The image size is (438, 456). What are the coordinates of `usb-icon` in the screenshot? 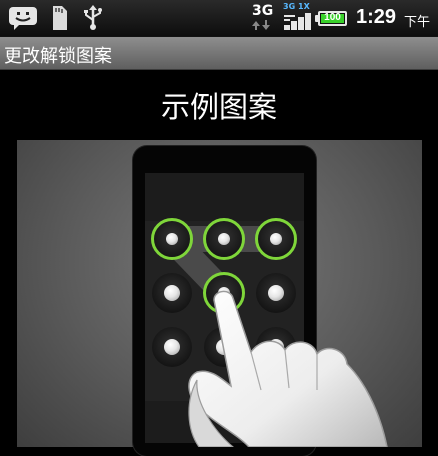 It's located at (93, 18).